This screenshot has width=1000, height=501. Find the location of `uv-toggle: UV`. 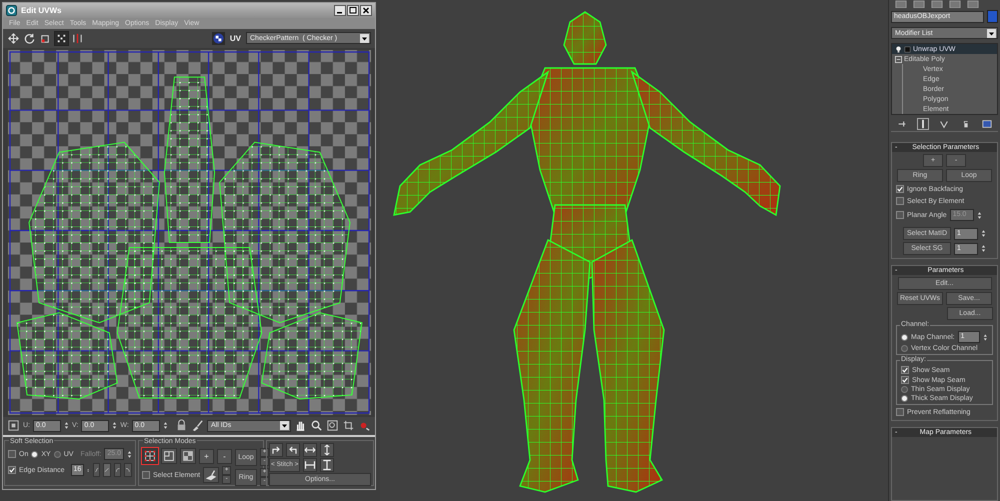

uv-toggle: UV is located at coordinates (235, 38).